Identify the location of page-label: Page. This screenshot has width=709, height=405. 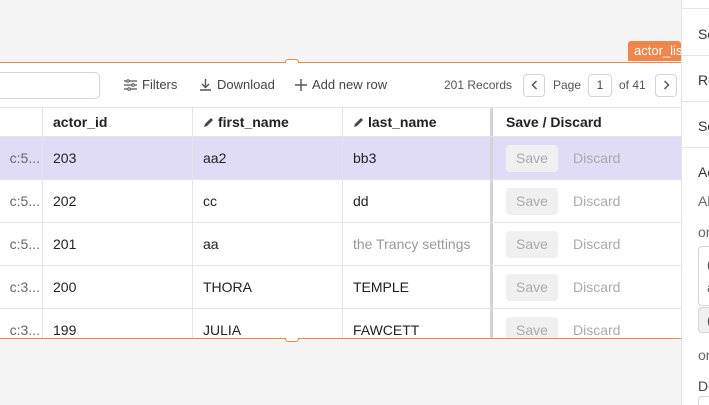
(567, 85).